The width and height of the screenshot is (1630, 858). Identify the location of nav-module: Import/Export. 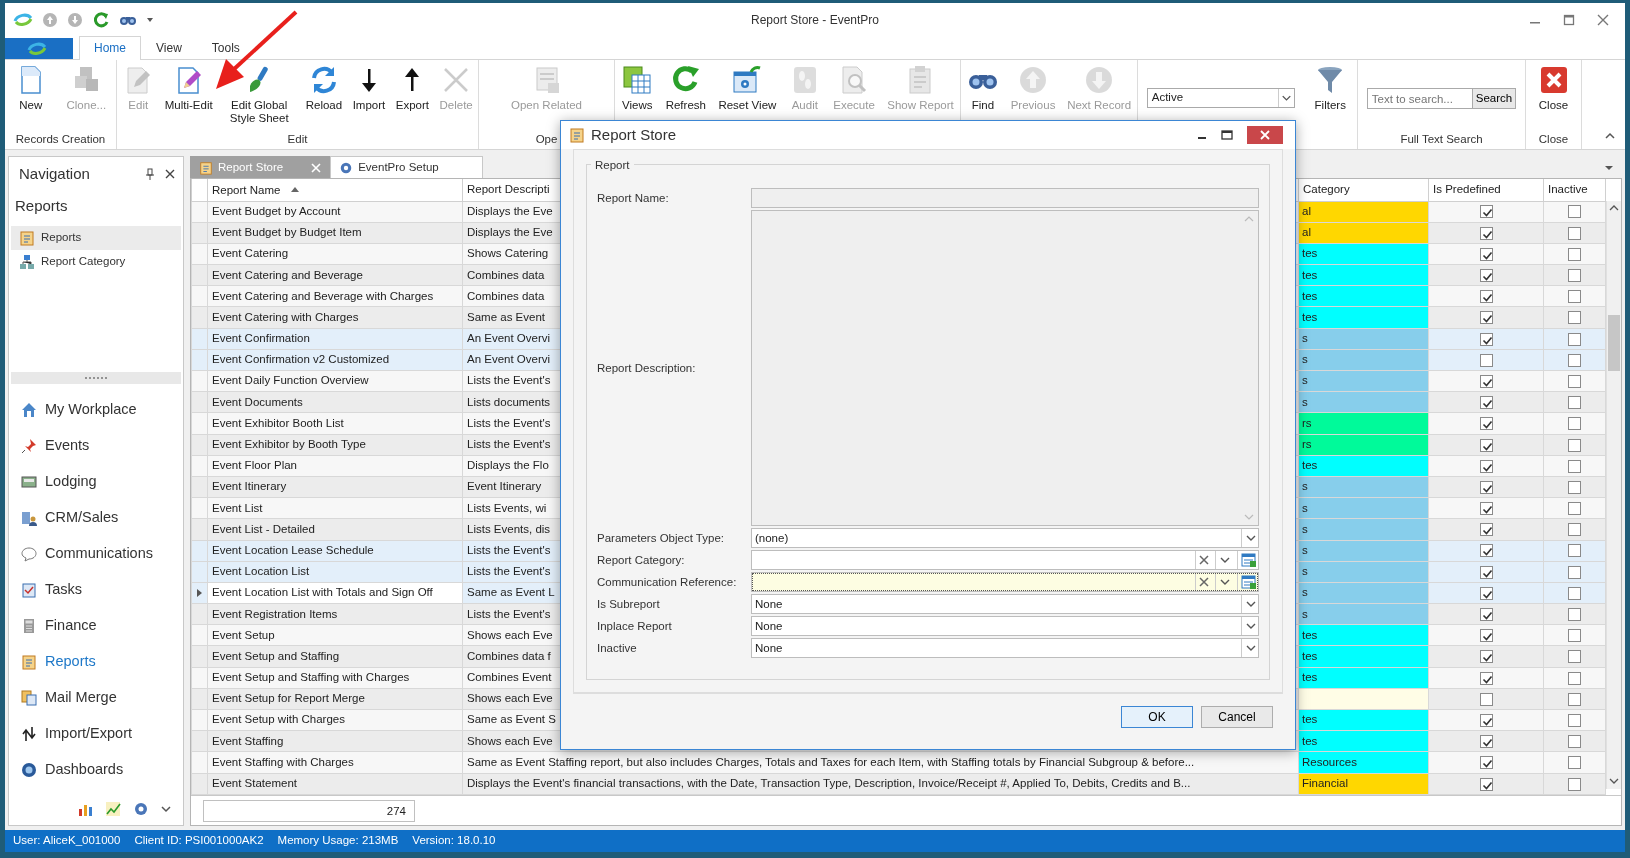
(96, 733).